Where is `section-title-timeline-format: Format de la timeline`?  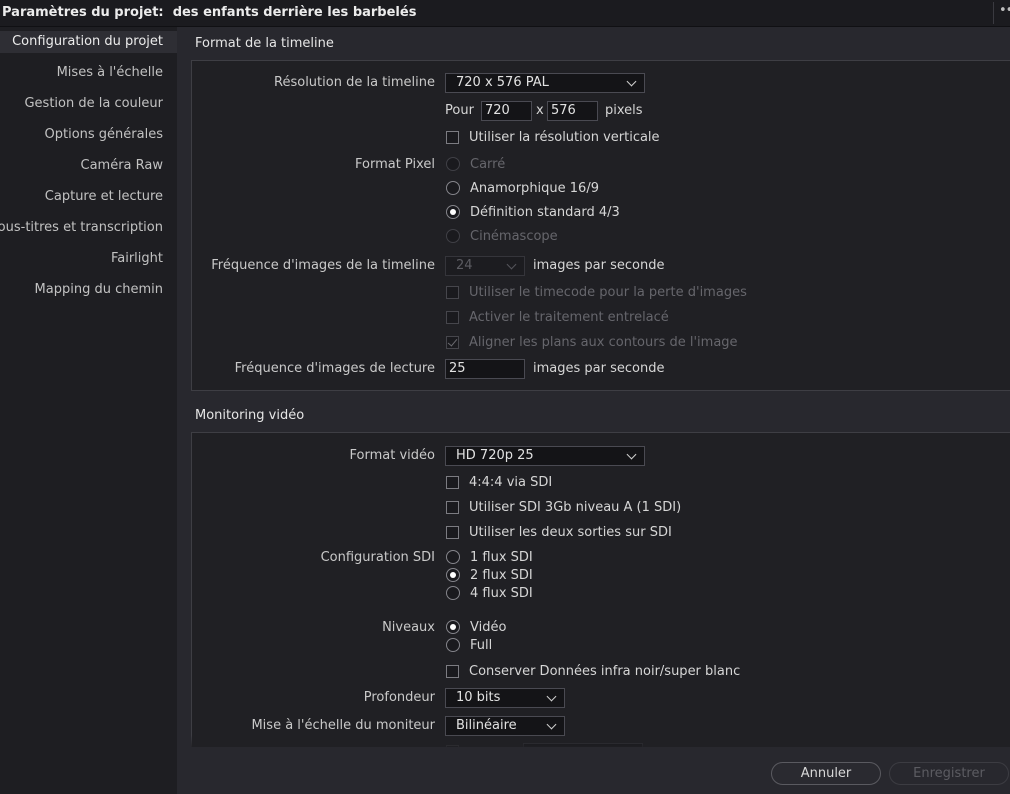 section-title-timeline-format: Format de la timeline is located at coordinates (264, 43).